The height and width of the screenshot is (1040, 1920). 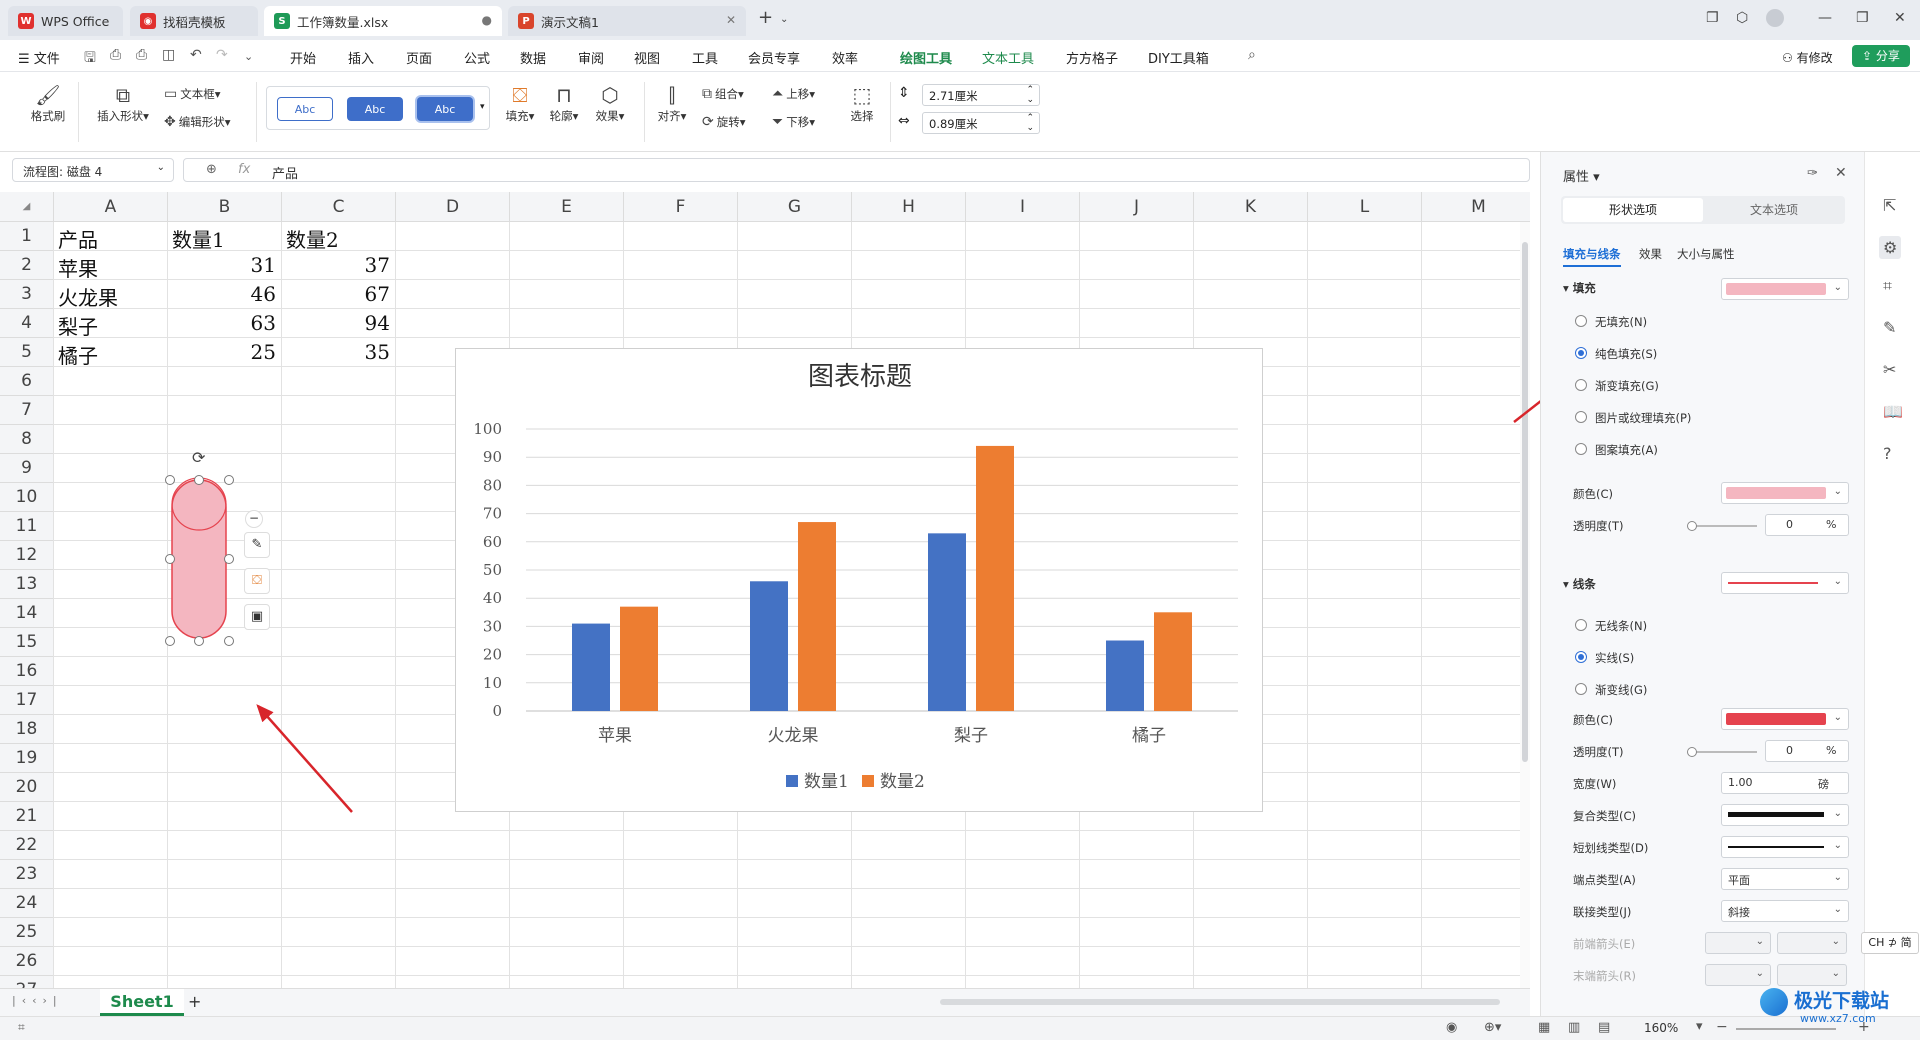 What do you see at coordinates (93, 170) in the screenshot?
I see `name-box: 流程图: 磁盘 4 ⌄` at bounding box center [93, 170].